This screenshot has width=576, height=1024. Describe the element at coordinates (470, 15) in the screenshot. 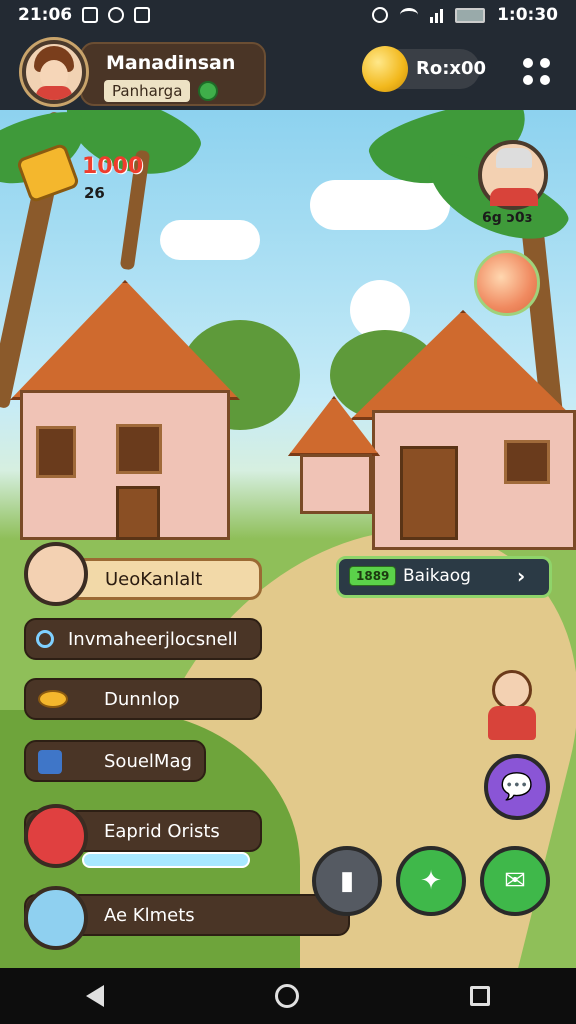

I see `battery-icon` at that location.